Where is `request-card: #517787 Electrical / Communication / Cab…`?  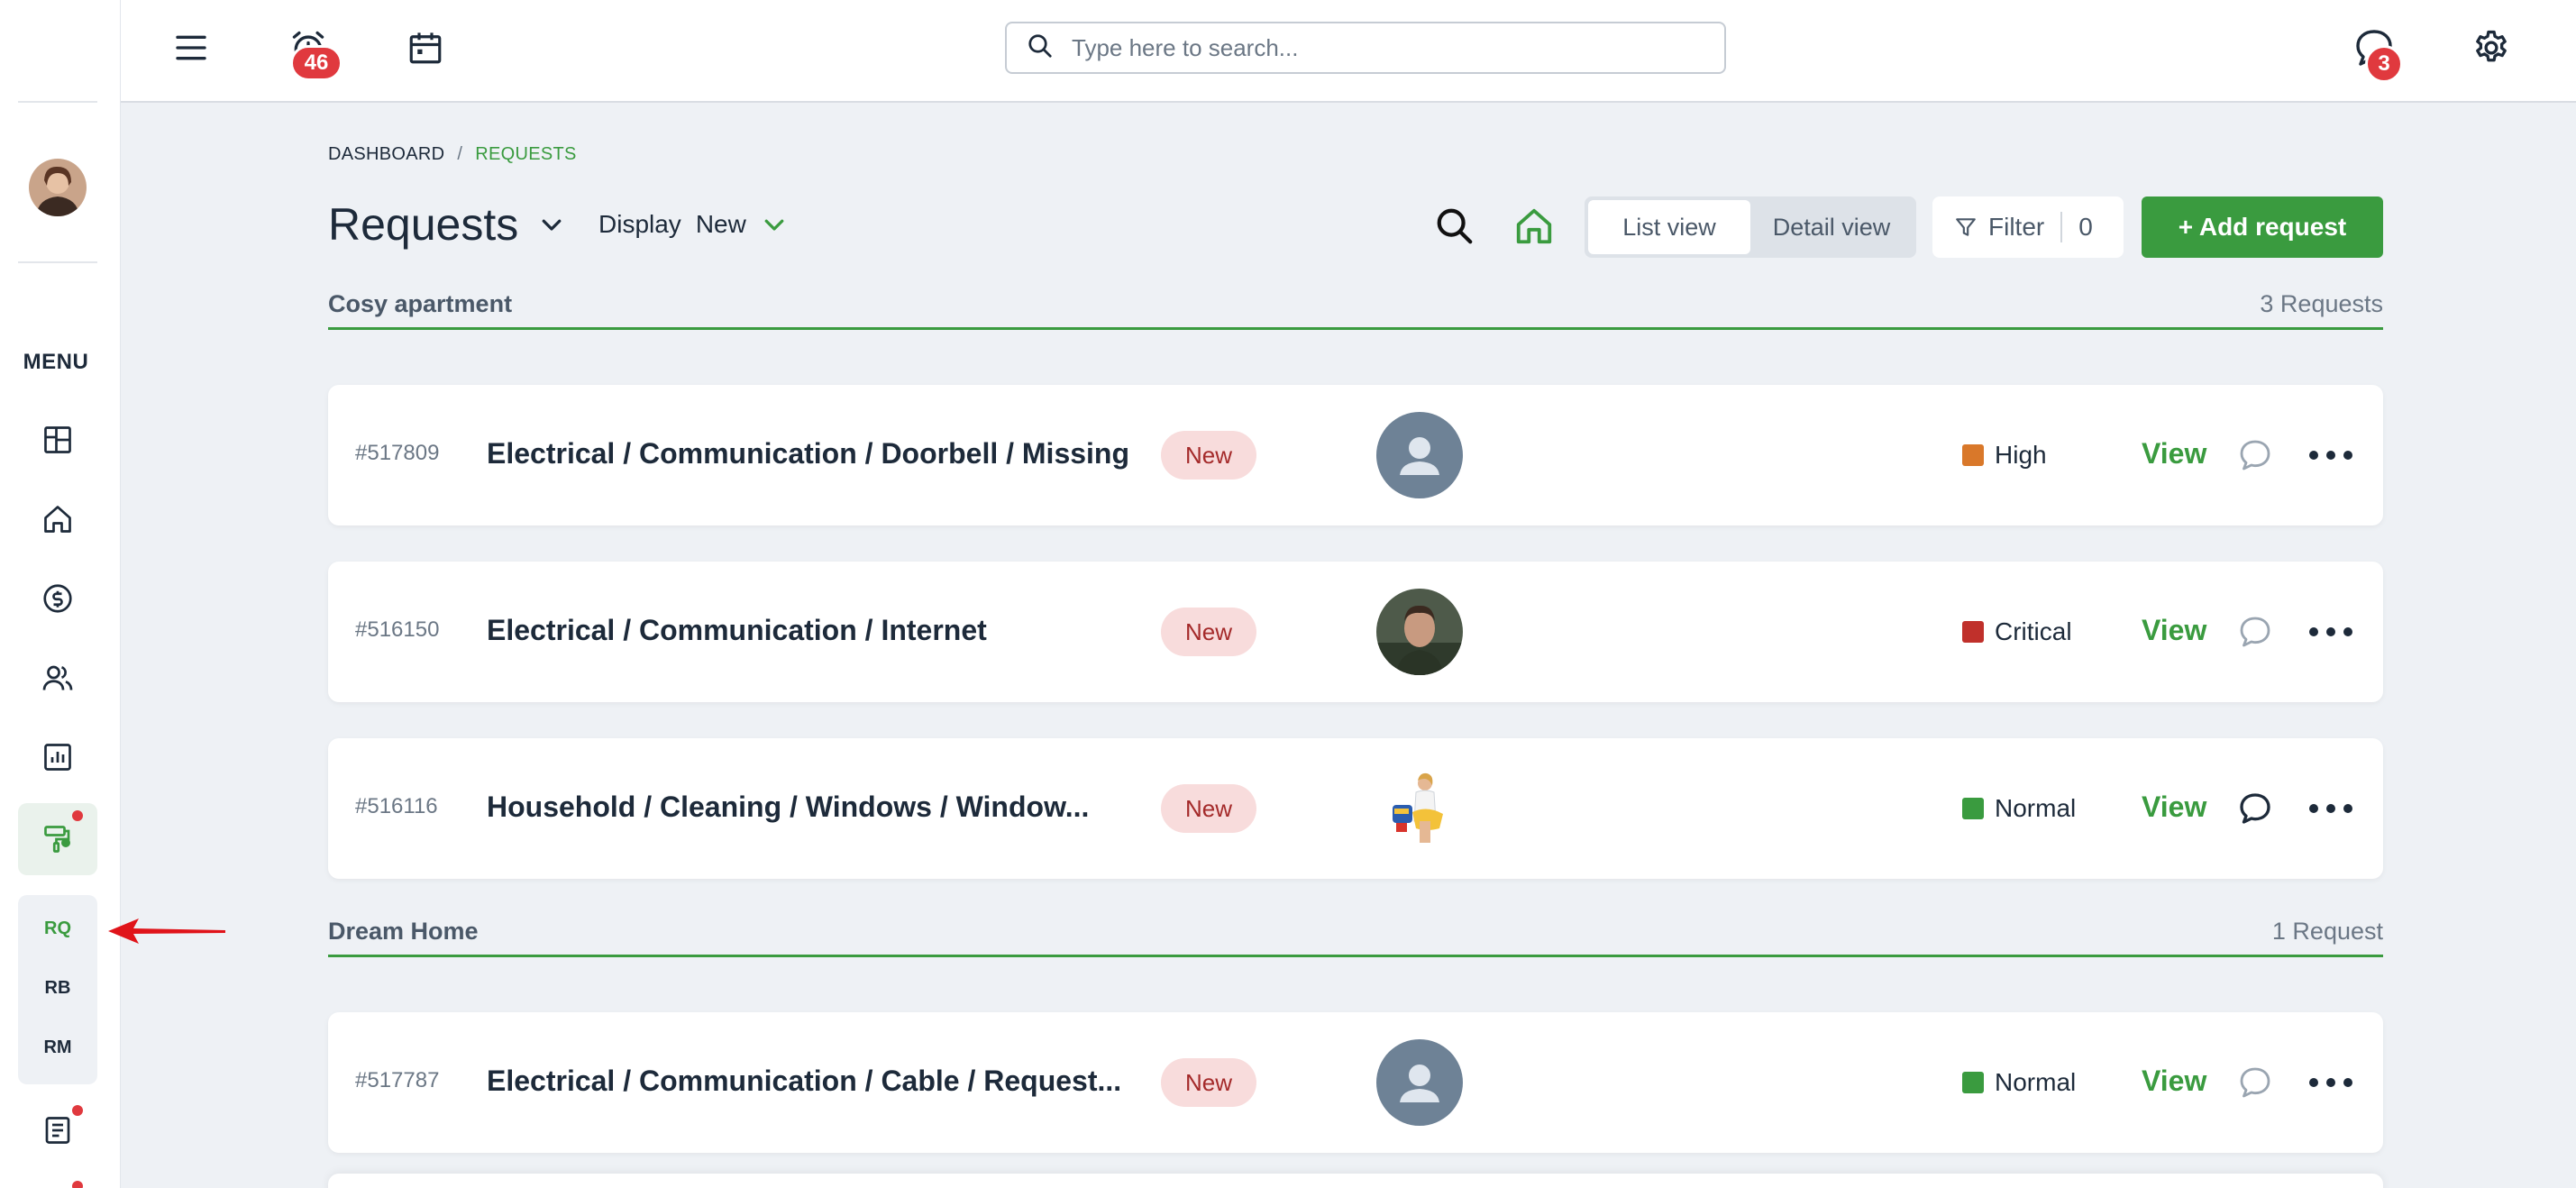 request-card: #517787 Electrical / Communication / Cab… is located at coordinates (1356, 1082).